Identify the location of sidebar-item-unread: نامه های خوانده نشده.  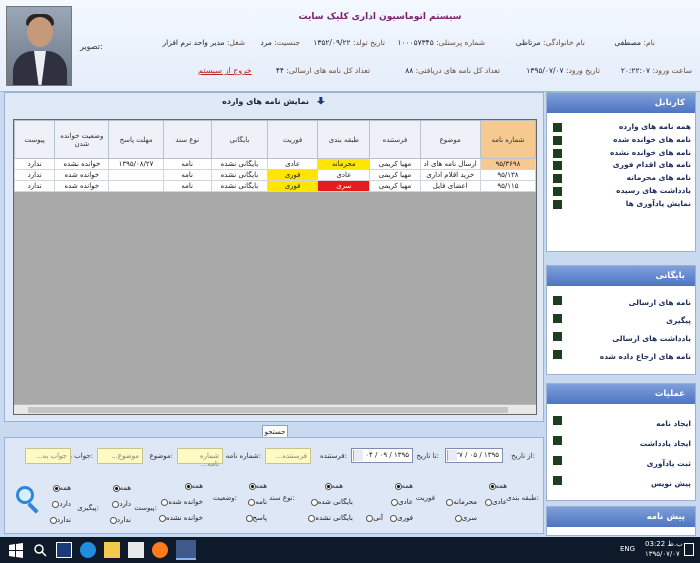
(621, 153).